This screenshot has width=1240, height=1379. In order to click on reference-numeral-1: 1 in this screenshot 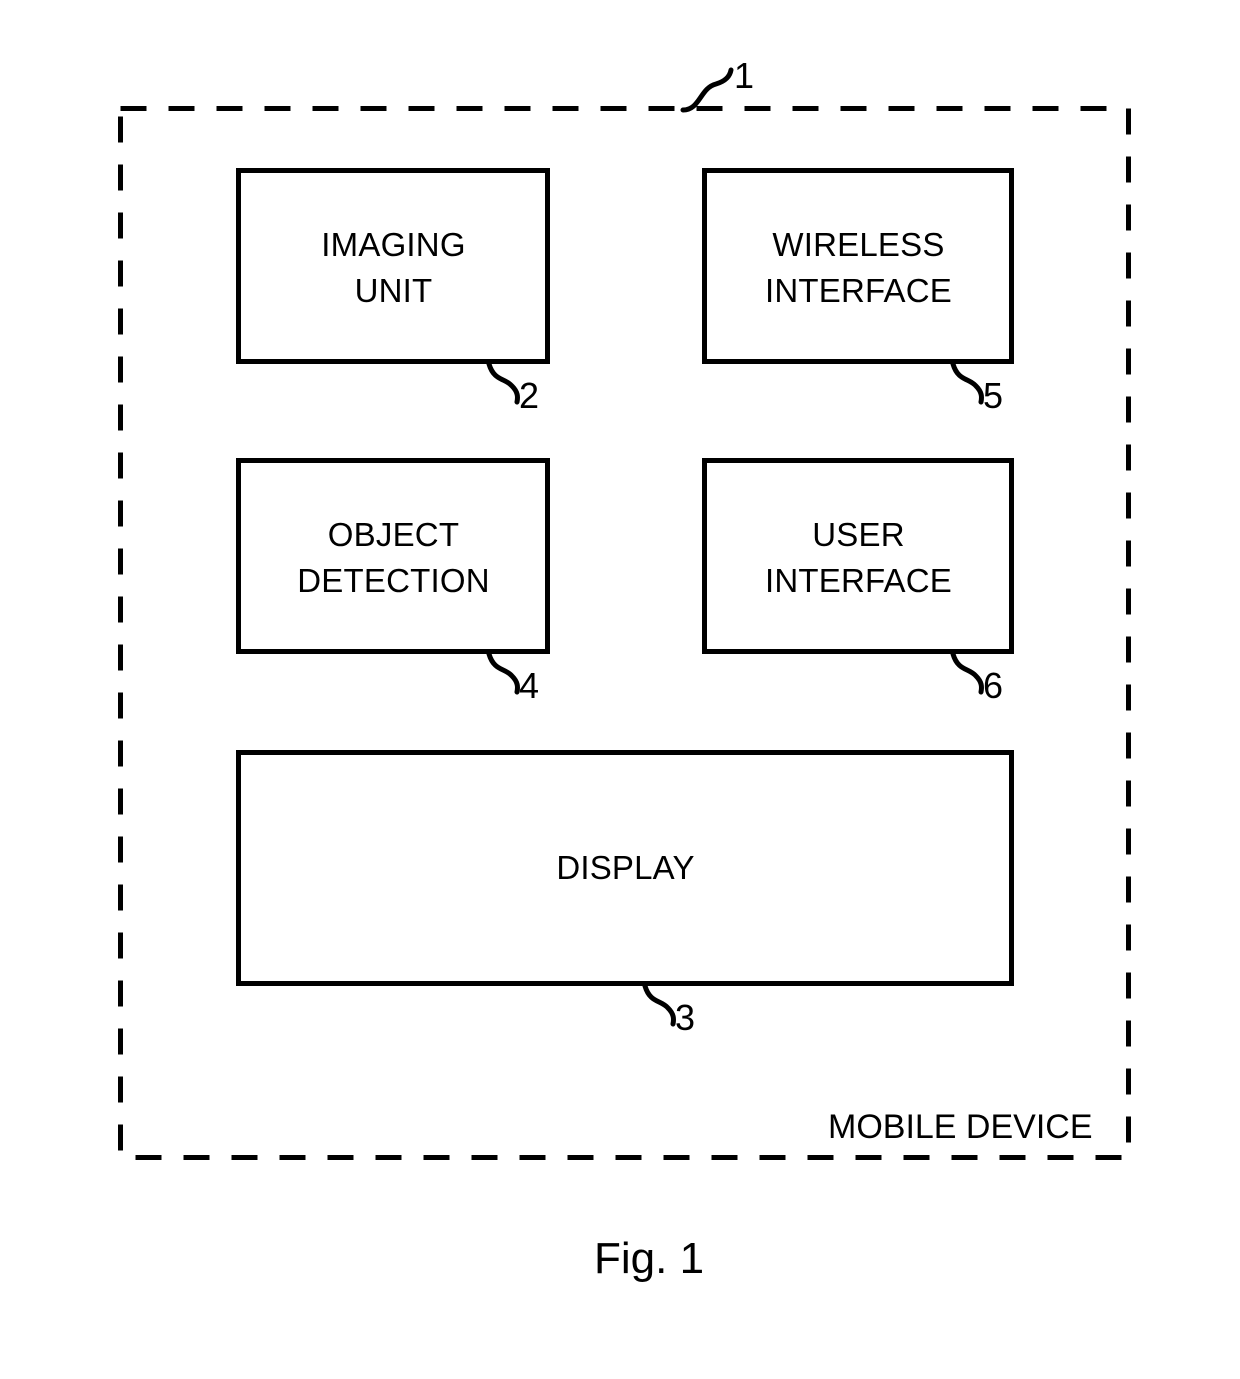, I will do `click(744, 75)`.